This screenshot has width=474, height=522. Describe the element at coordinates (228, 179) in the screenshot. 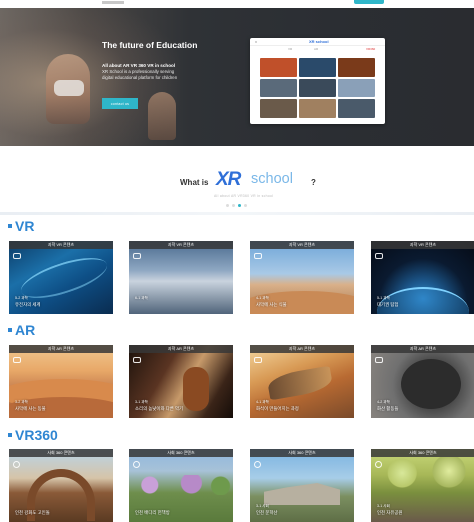

I see `xr-logo: XR` at that location.